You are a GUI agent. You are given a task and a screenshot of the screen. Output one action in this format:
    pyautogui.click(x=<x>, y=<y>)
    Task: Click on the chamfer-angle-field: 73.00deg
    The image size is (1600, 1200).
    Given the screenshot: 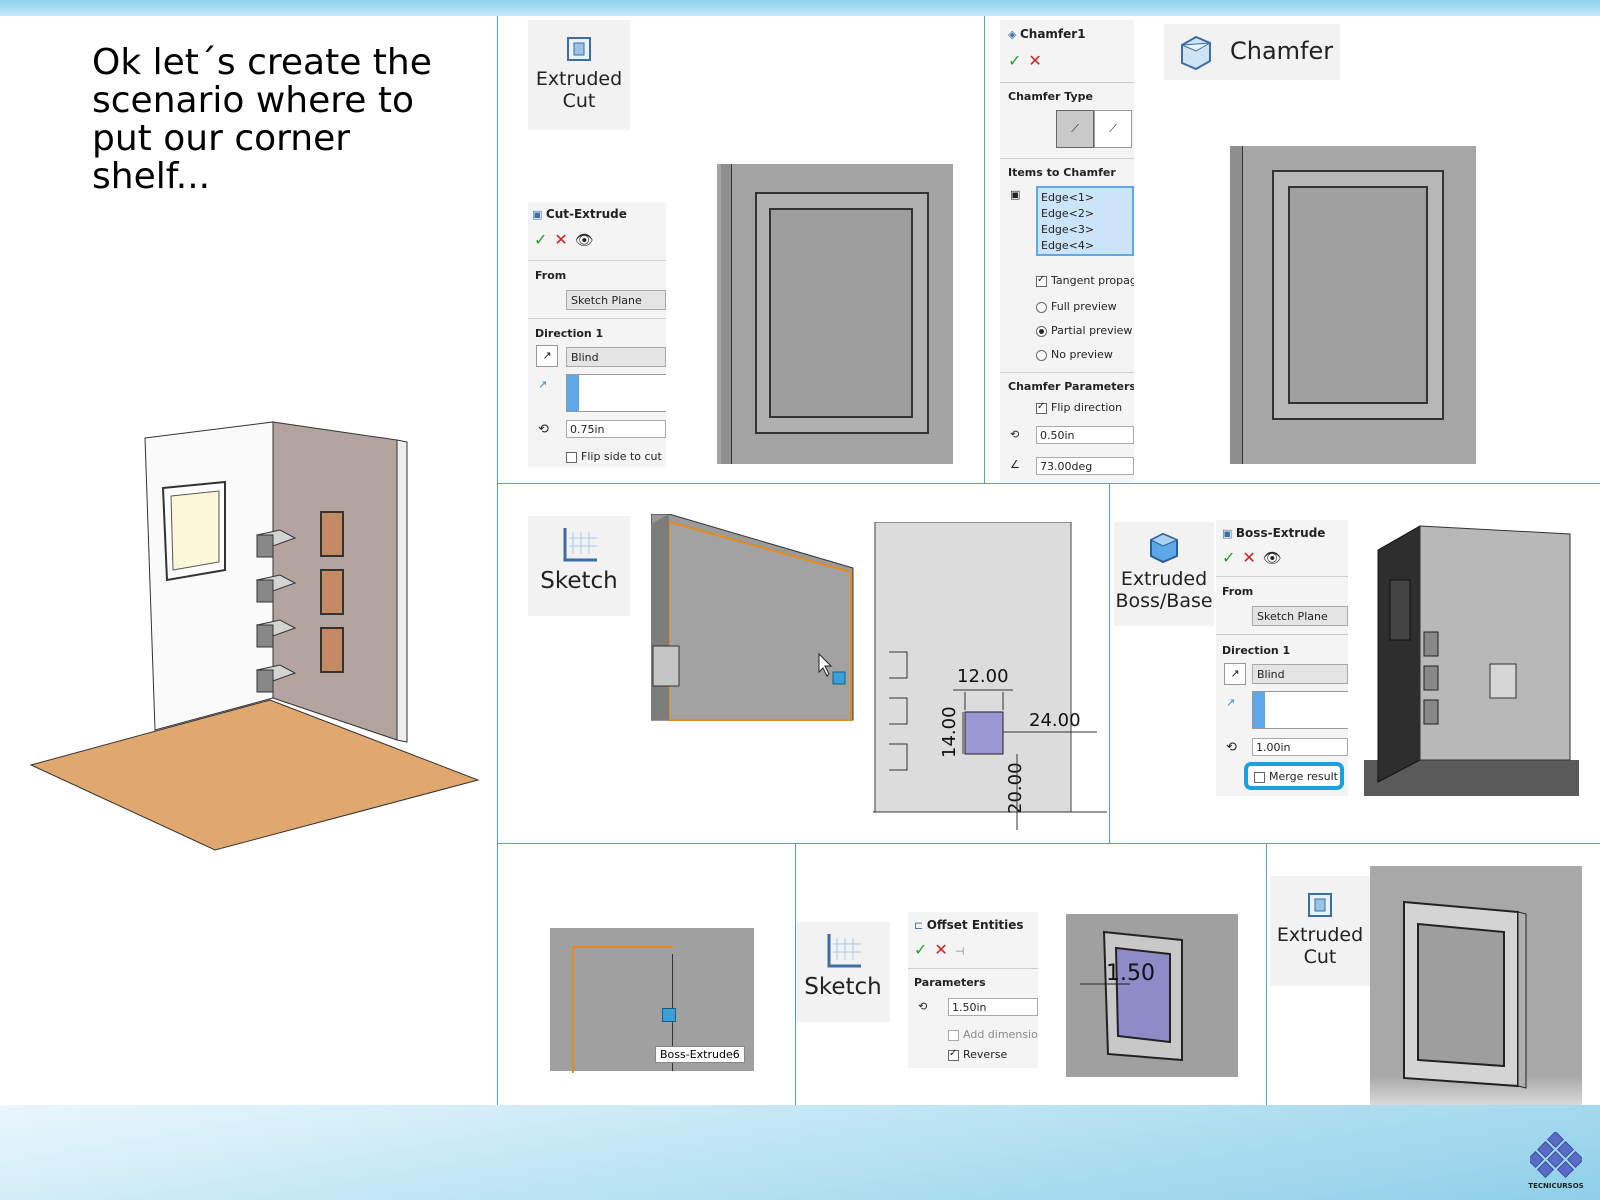 What is the action you would take?
    pyautogui.click(x=1085, y=466)
    